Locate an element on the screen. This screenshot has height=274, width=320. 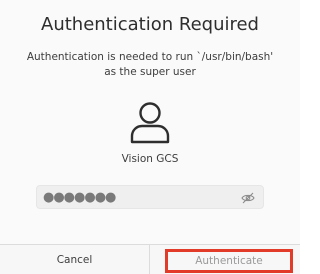
user-name: Vision GCS is located at coordinates (150, 159).